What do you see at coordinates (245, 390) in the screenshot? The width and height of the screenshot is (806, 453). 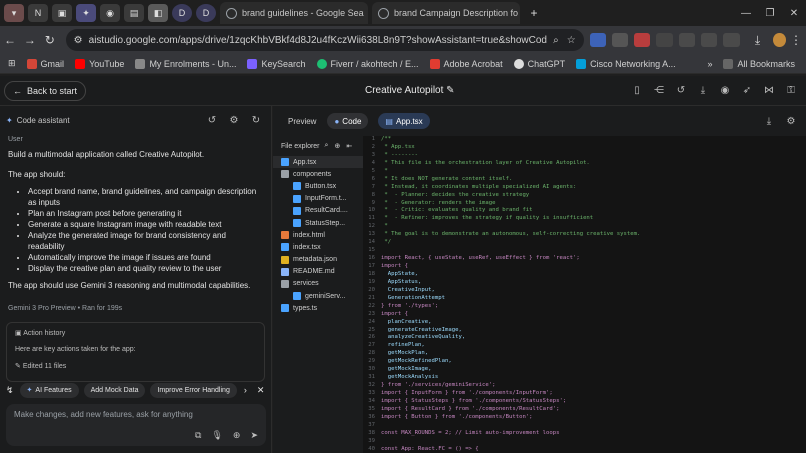 I see `chevron-right-icon: ›` at bounding box center [245, 390].